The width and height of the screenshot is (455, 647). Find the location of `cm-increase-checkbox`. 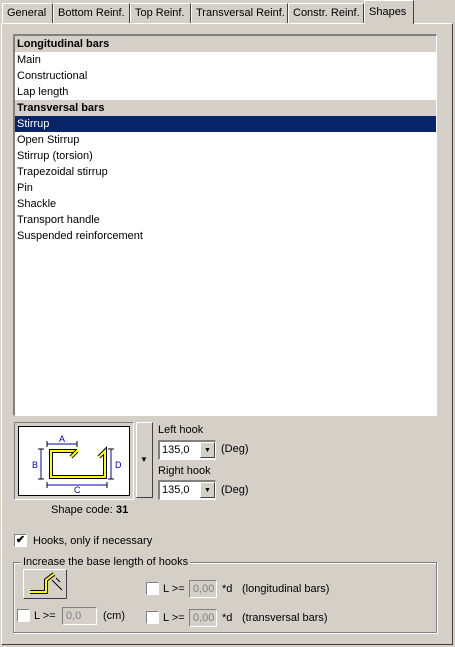

cm-increase-checkbox is located at coordinates (23, 615).